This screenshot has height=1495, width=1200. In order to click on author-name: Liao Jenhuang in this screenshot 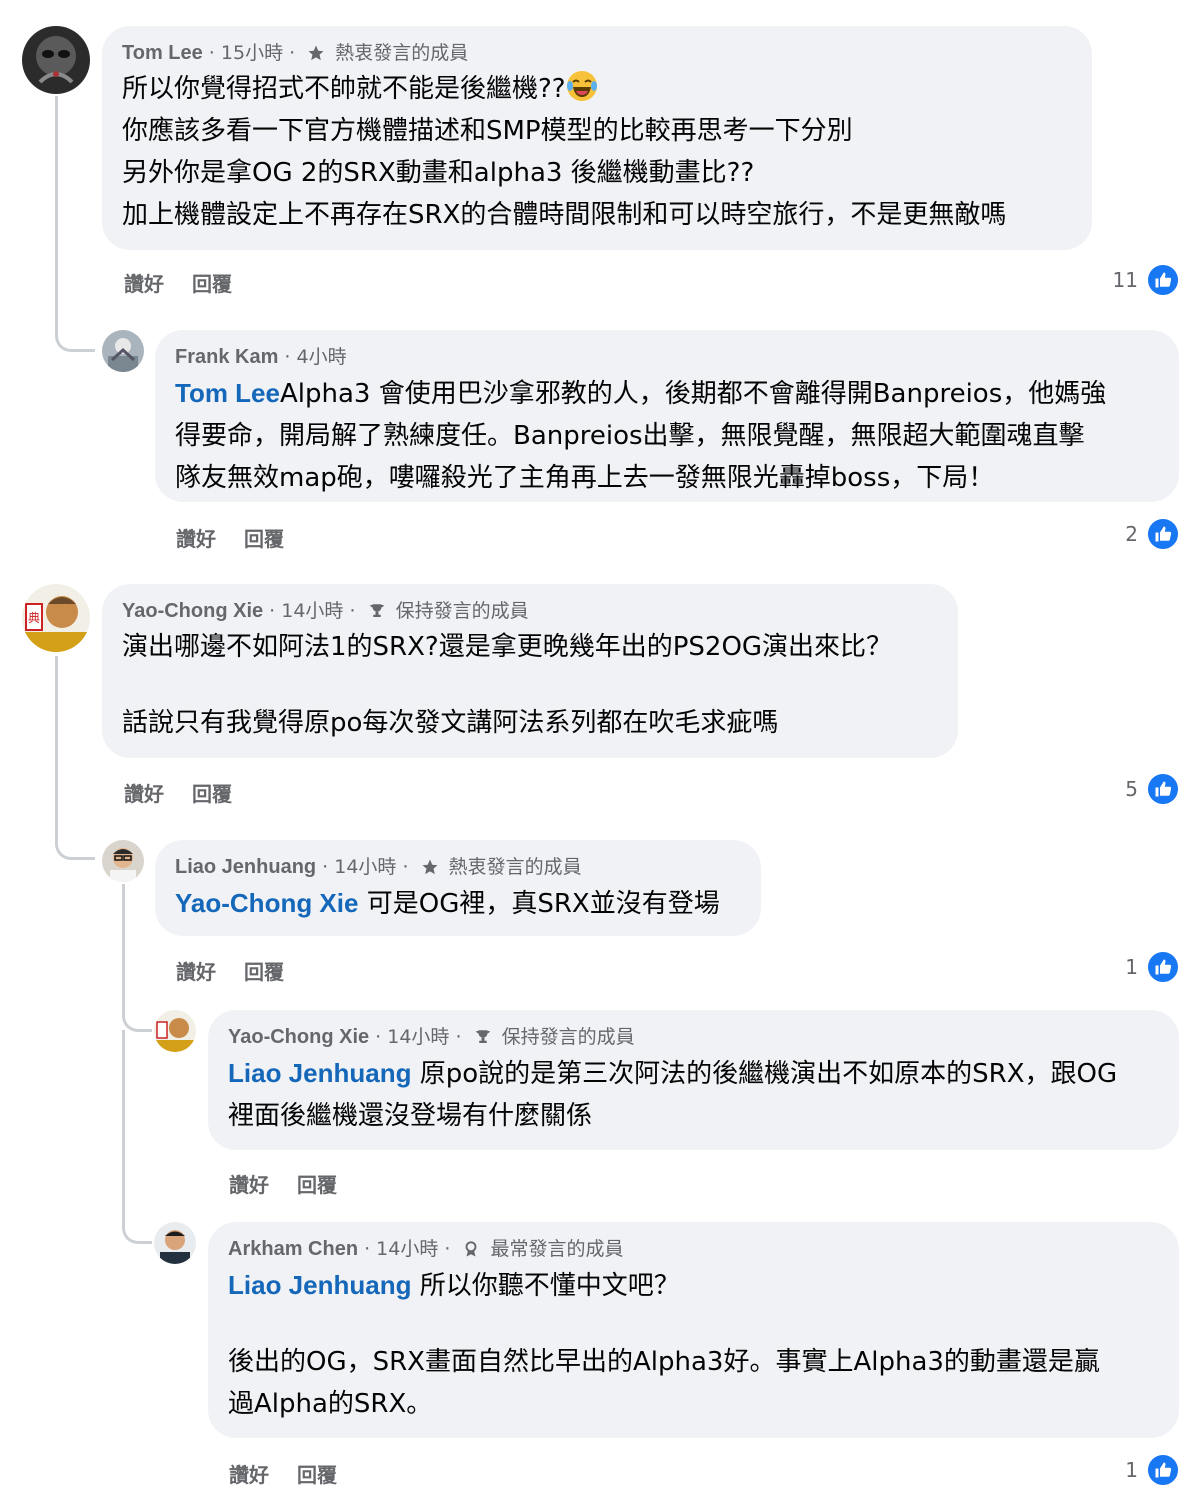, I will do `click(245, 867)`.